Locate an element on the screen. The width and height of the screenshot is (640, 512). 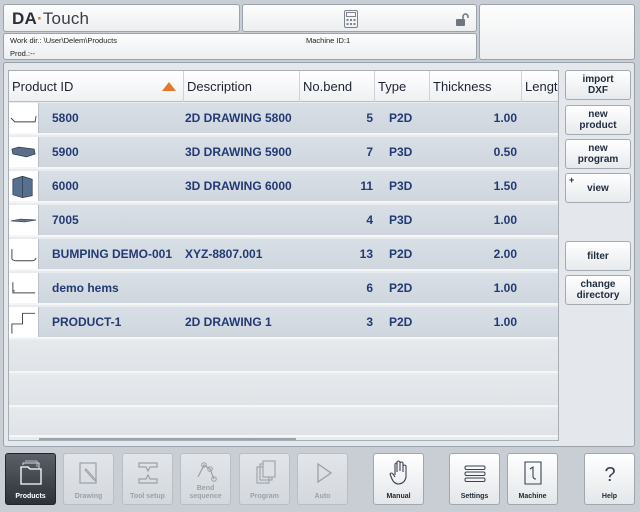
nav-machine-button: Machine is located at coordinates (532, 479).